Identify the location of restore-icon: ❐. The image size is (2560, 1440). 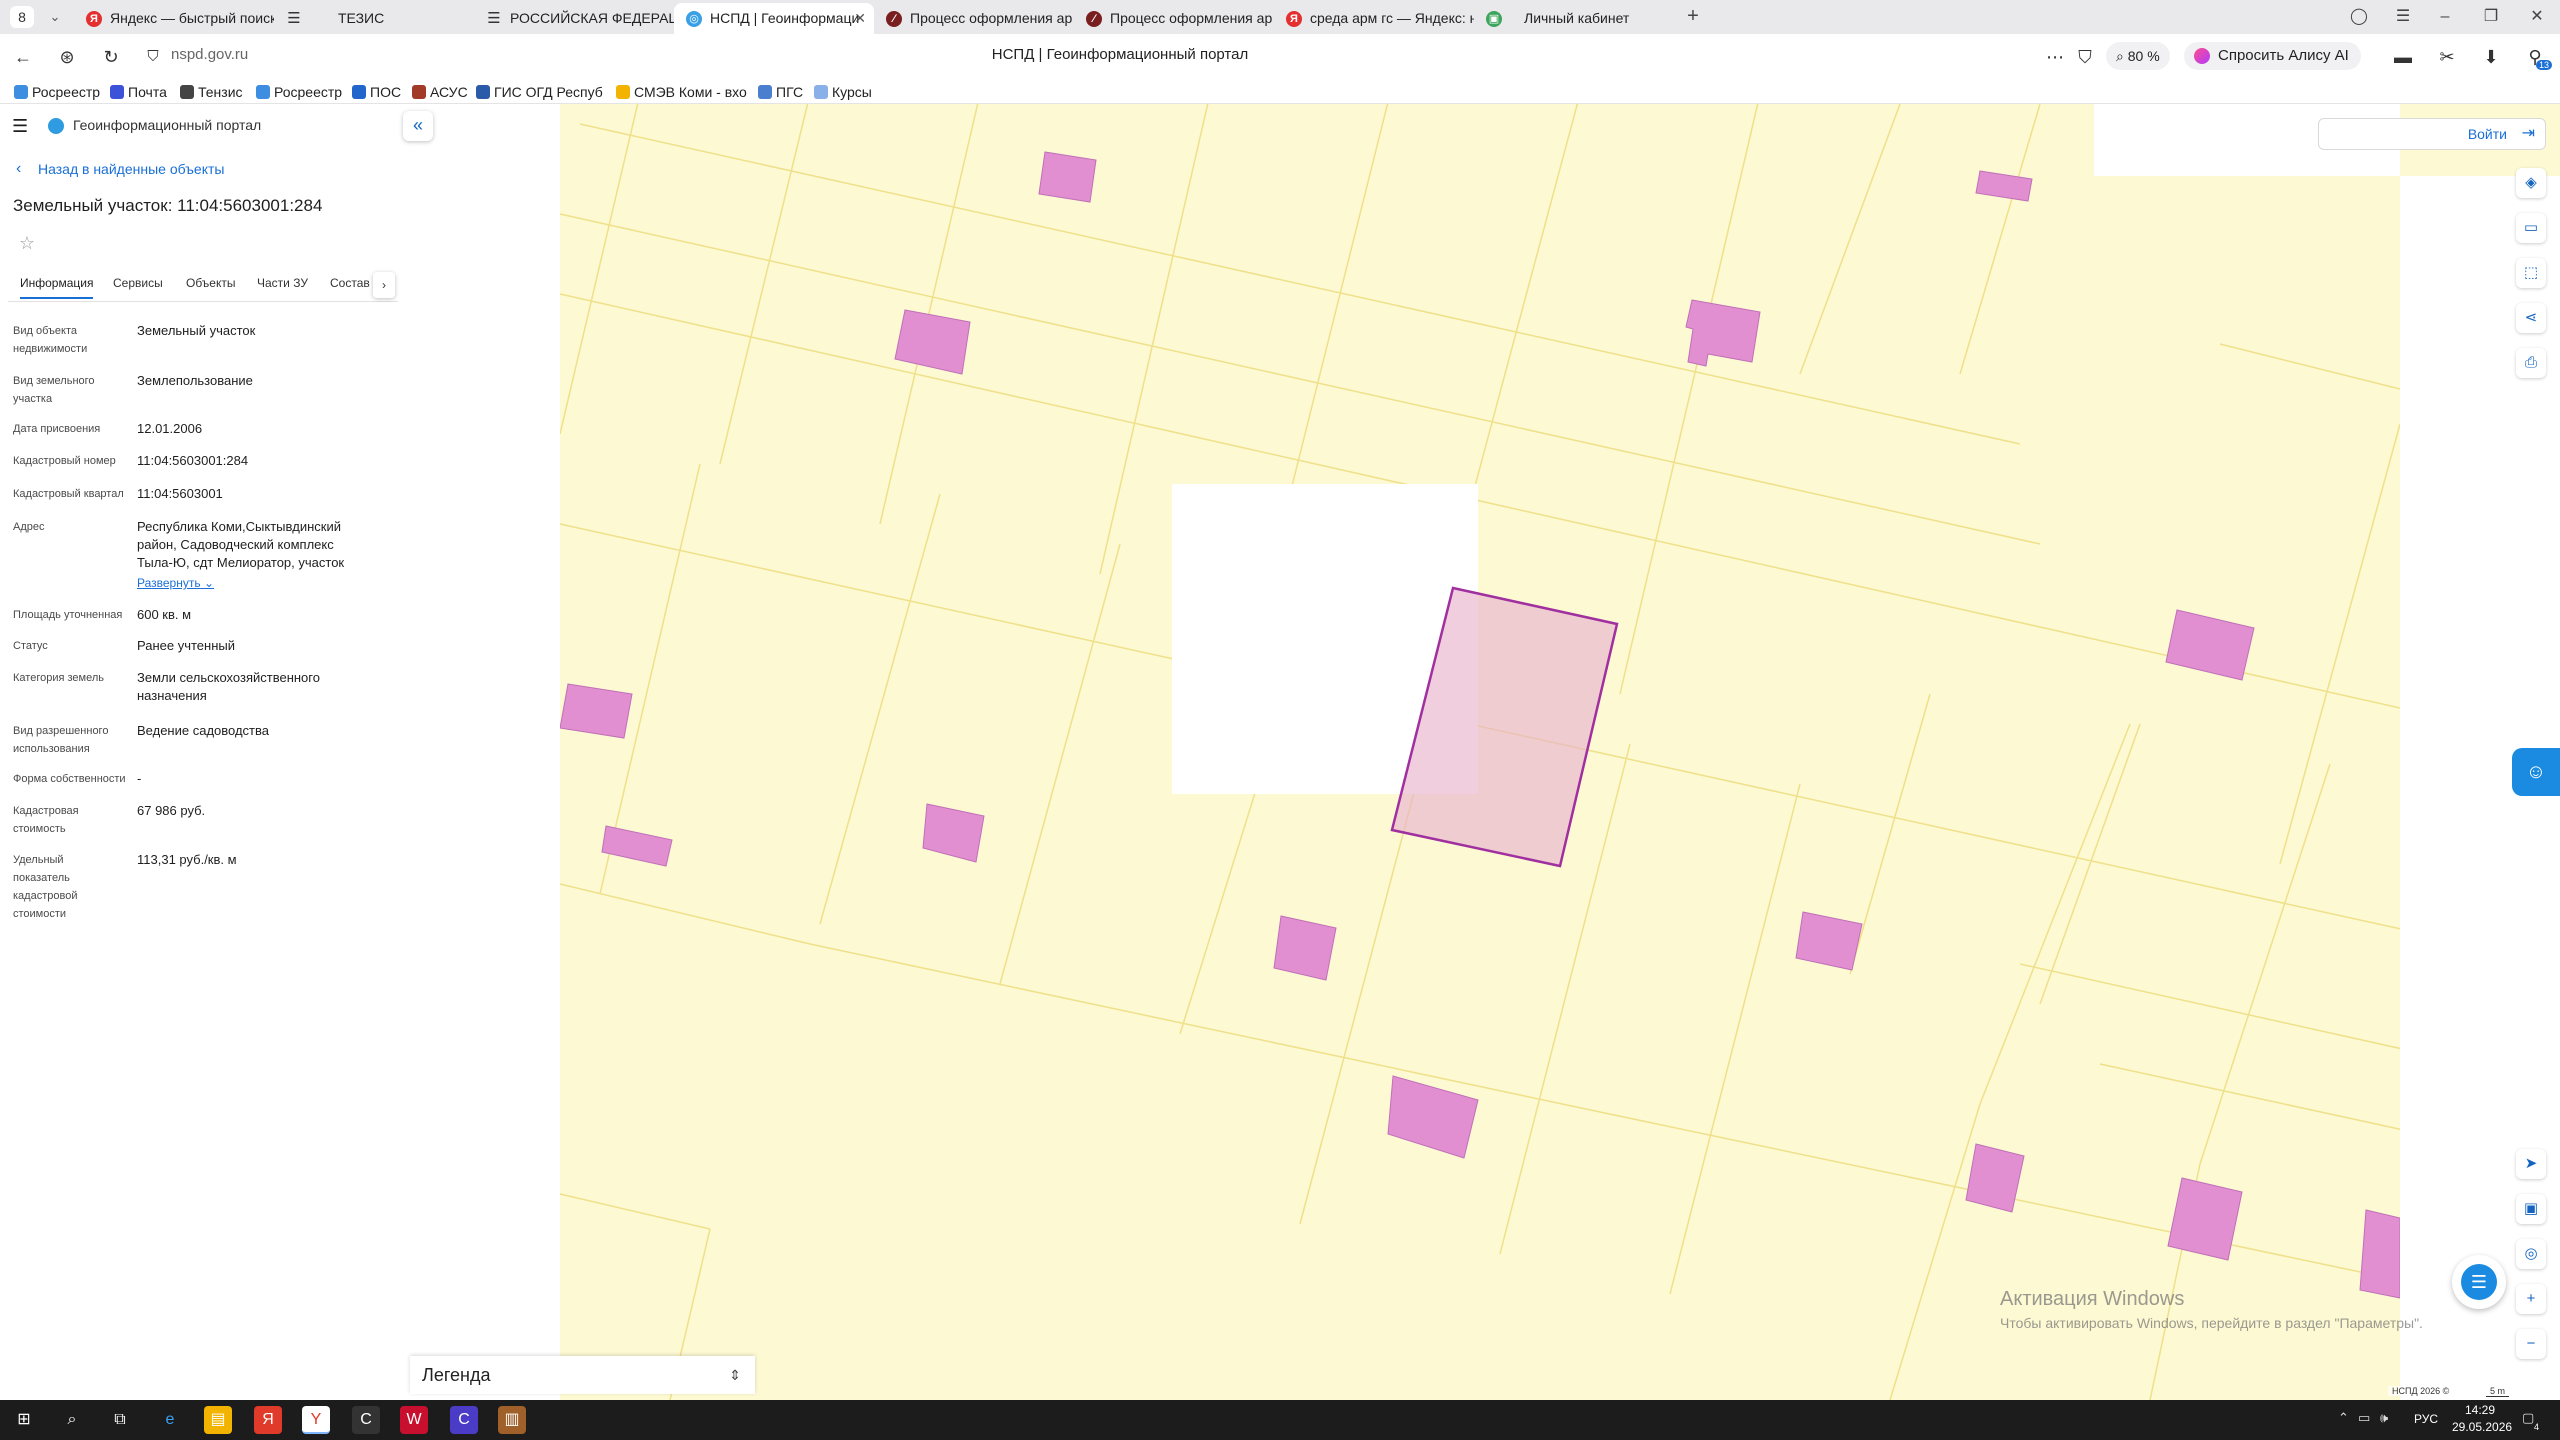
(2491, 17).